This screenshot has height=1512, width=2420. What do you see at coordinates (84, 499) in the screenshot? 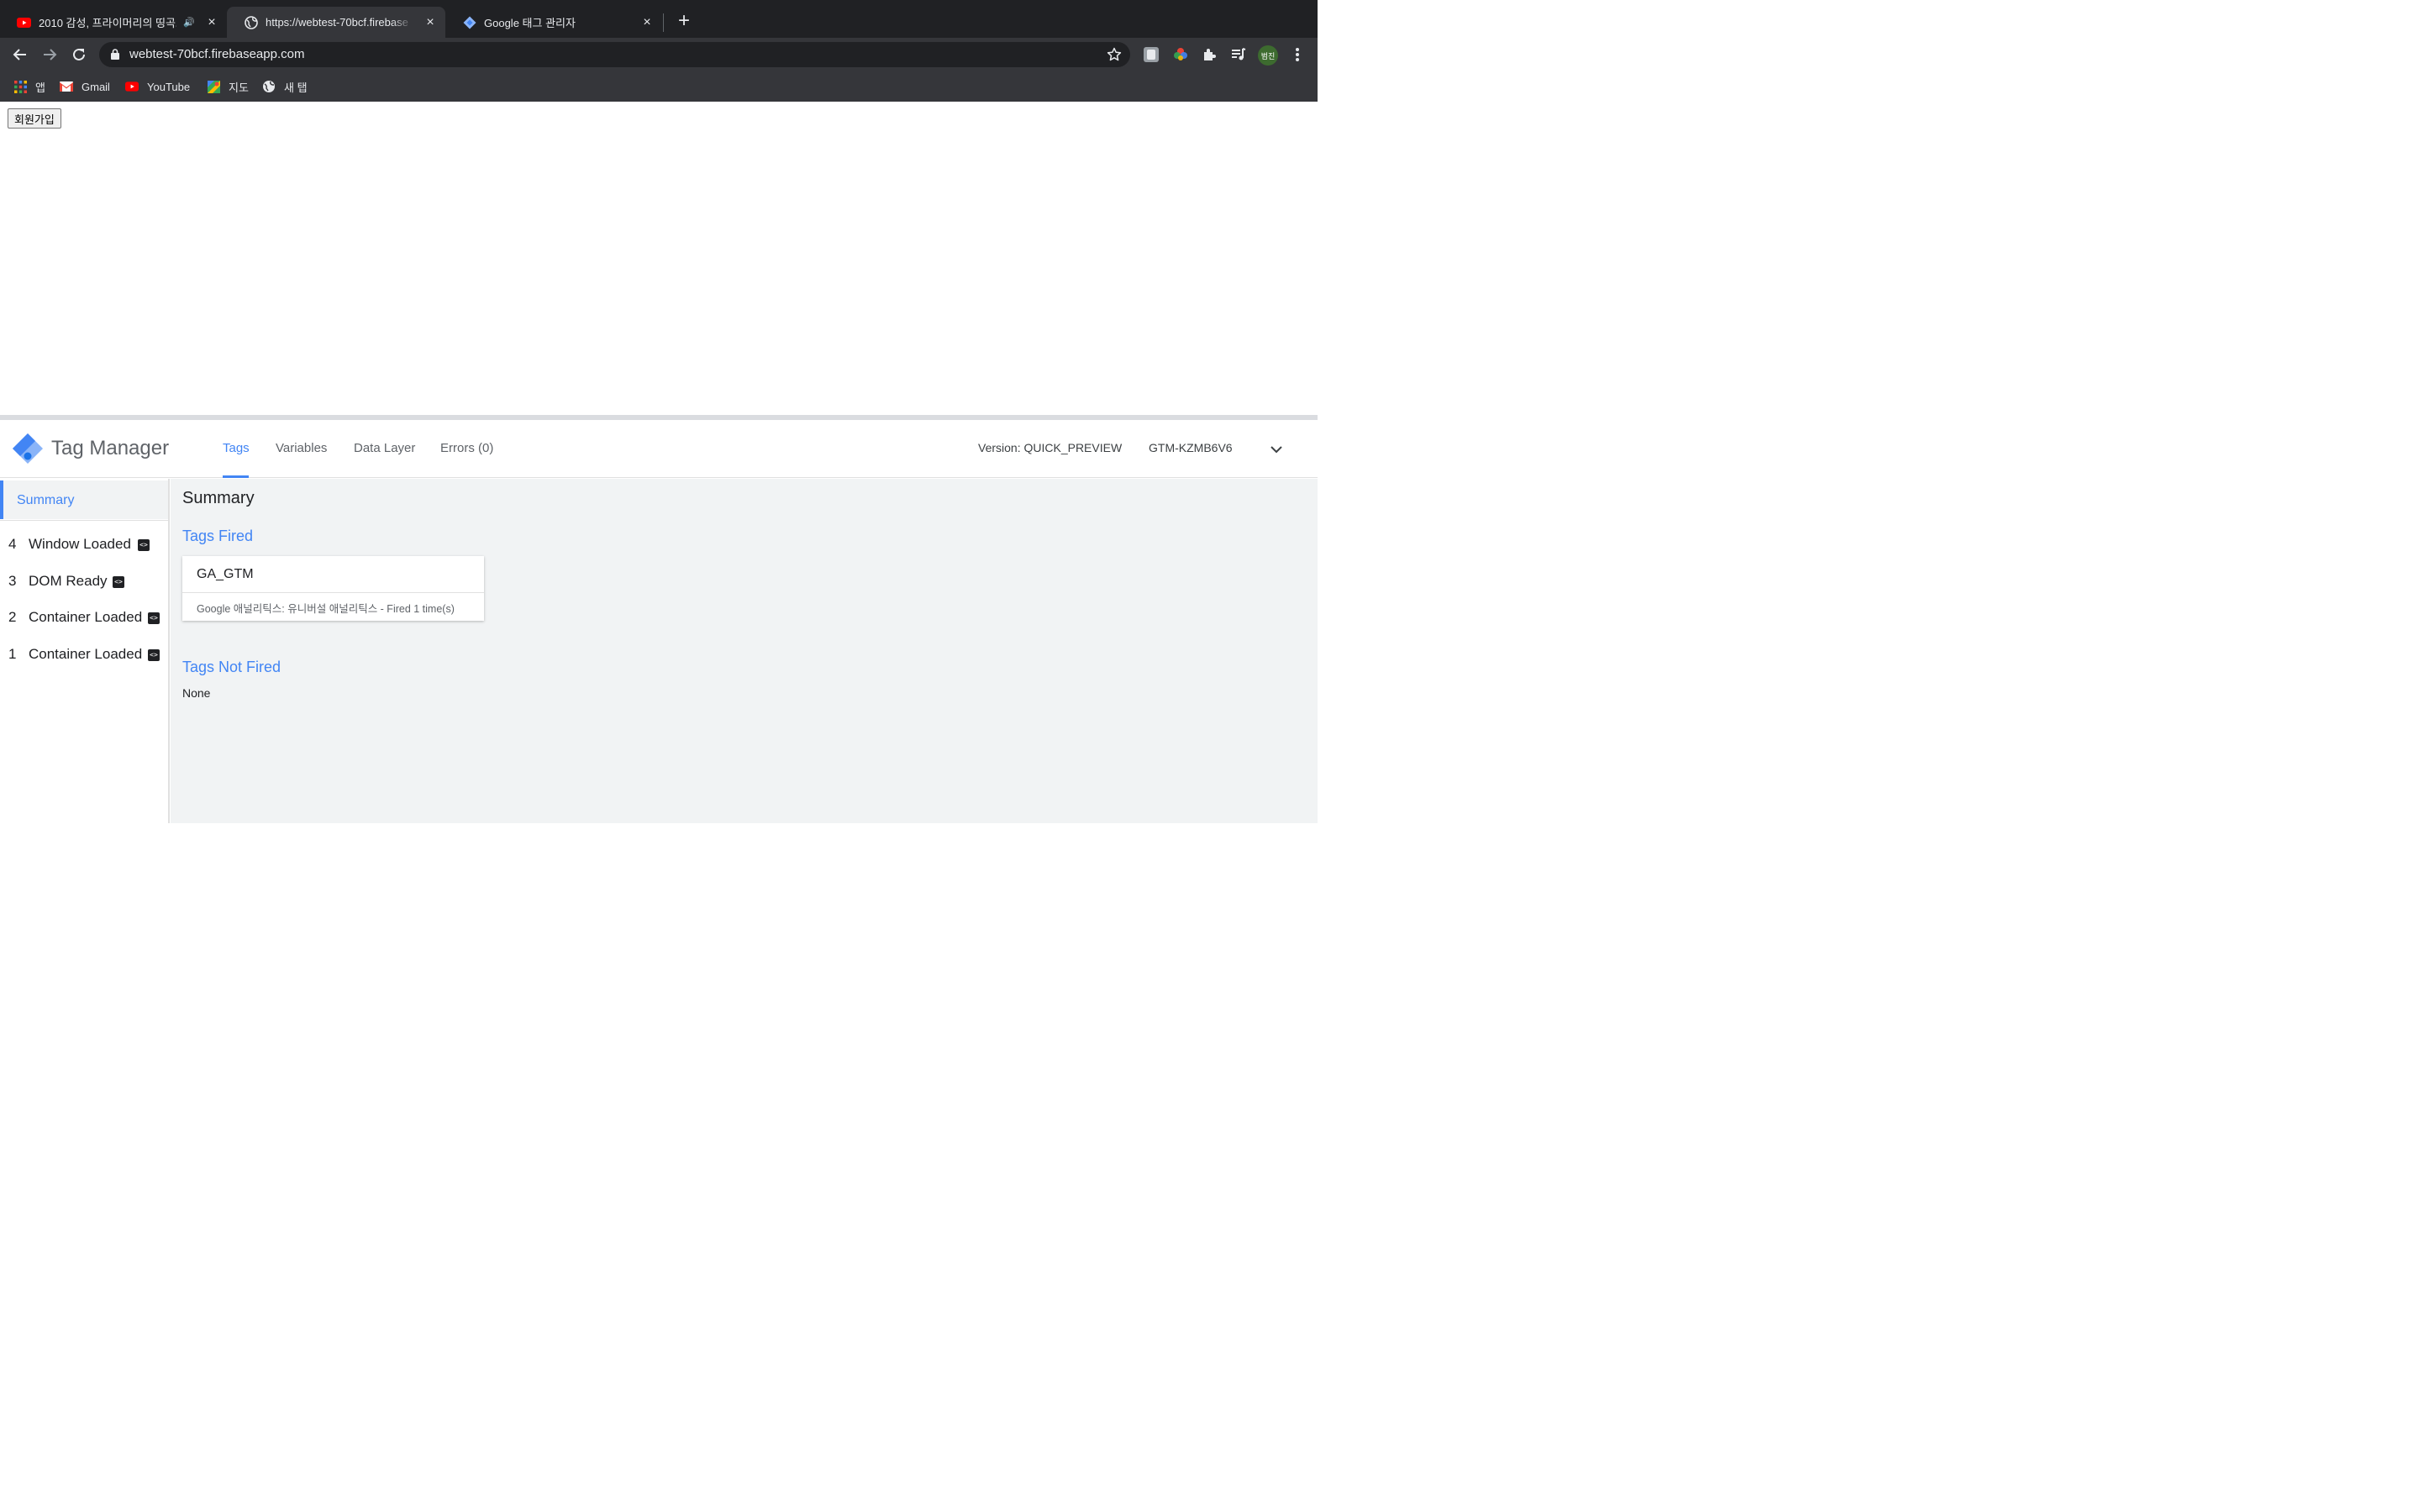
I see `sidebar-item-summary: Summary` at bounding box center [84, 499].